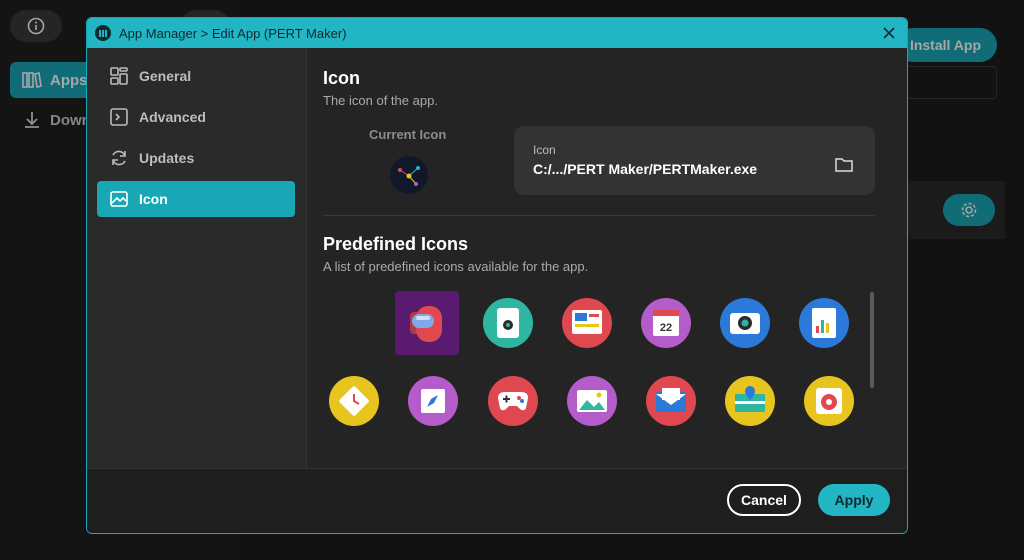 The height and width of the screenshot is (560, 1024). Describe the element at coordinates (666, 328) in the screenshot. I see `svg-text: 22` at that location.